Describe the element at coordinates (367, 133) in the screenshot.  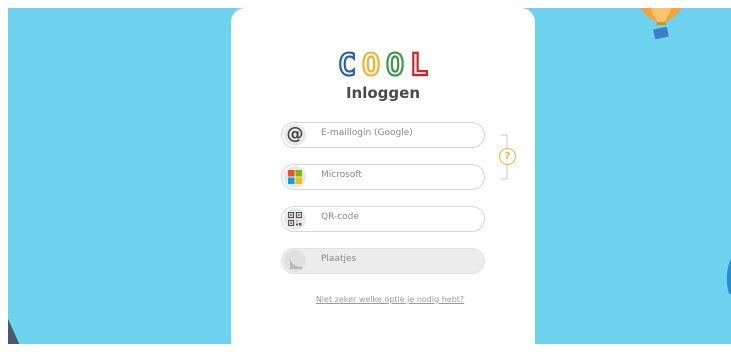
I see `login-option-label: E-maillogin (Google)` at that location.